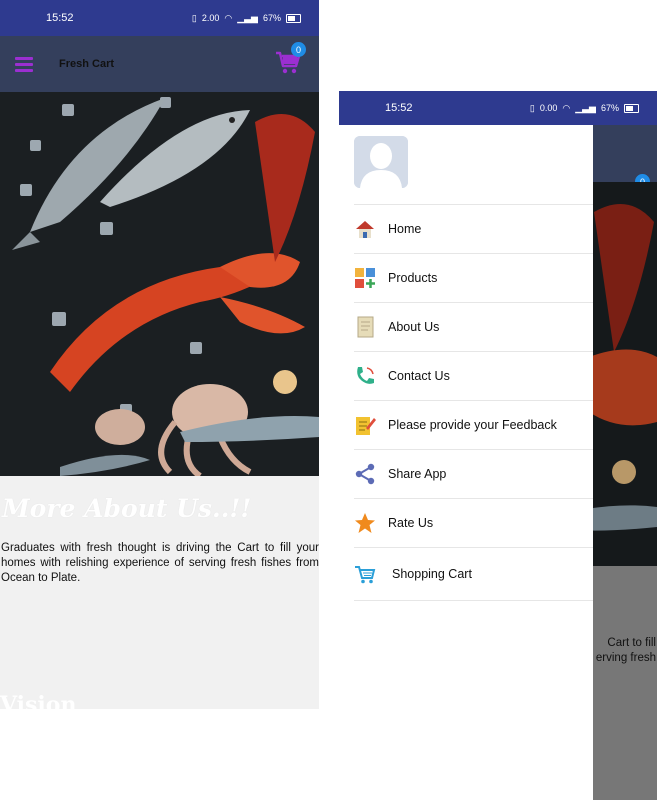 The image size is (657, 800). Describe the element at coordinates (290, 59) in the screenshot. I see `cart-button: 0` at that location.